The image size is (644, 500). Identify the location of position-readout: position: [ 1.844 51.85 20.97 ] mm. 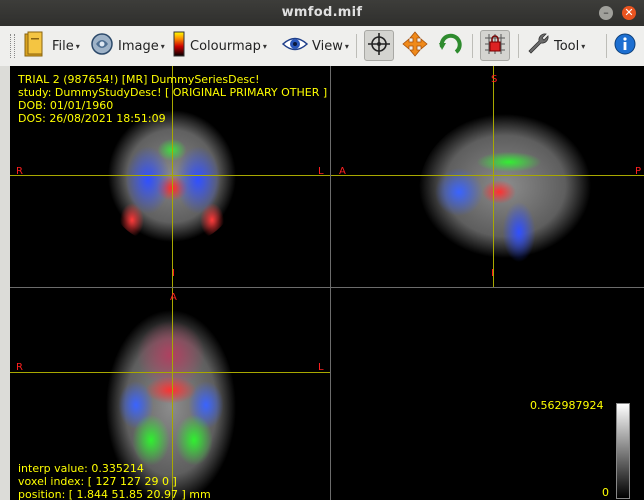
(114, 494).